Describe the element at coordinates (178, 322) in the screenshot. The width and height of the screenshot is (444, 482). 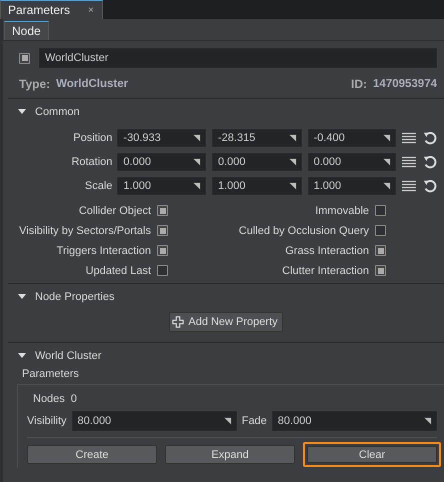
I see `plus-icon` at that location.